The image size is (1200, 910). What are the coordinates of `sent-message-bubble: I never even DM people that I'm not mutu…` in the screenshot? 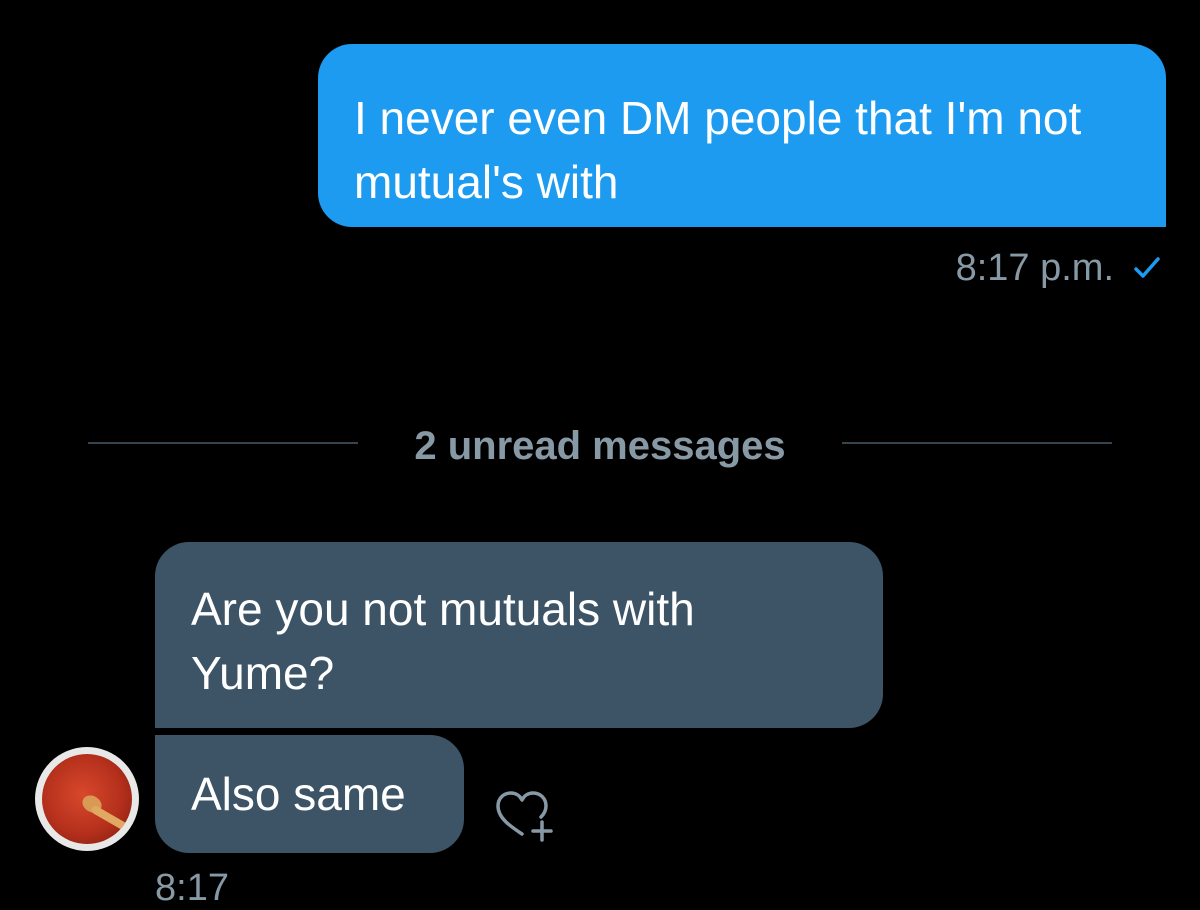 It's located at (742, 135).